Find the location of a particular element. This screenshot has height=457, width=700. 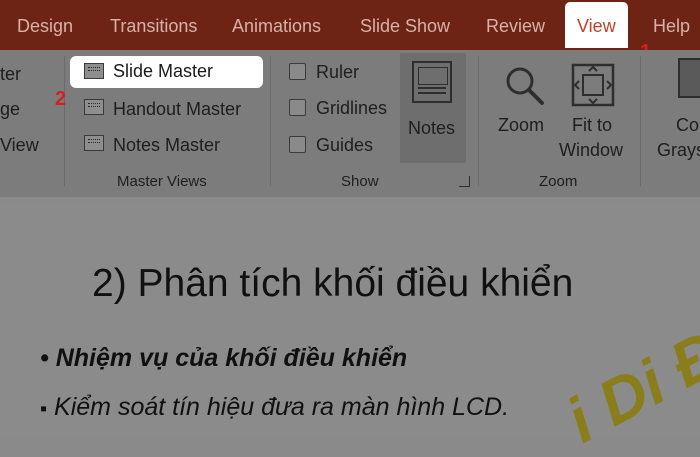

show-group-label: Show is located at coordinates (360, 181).